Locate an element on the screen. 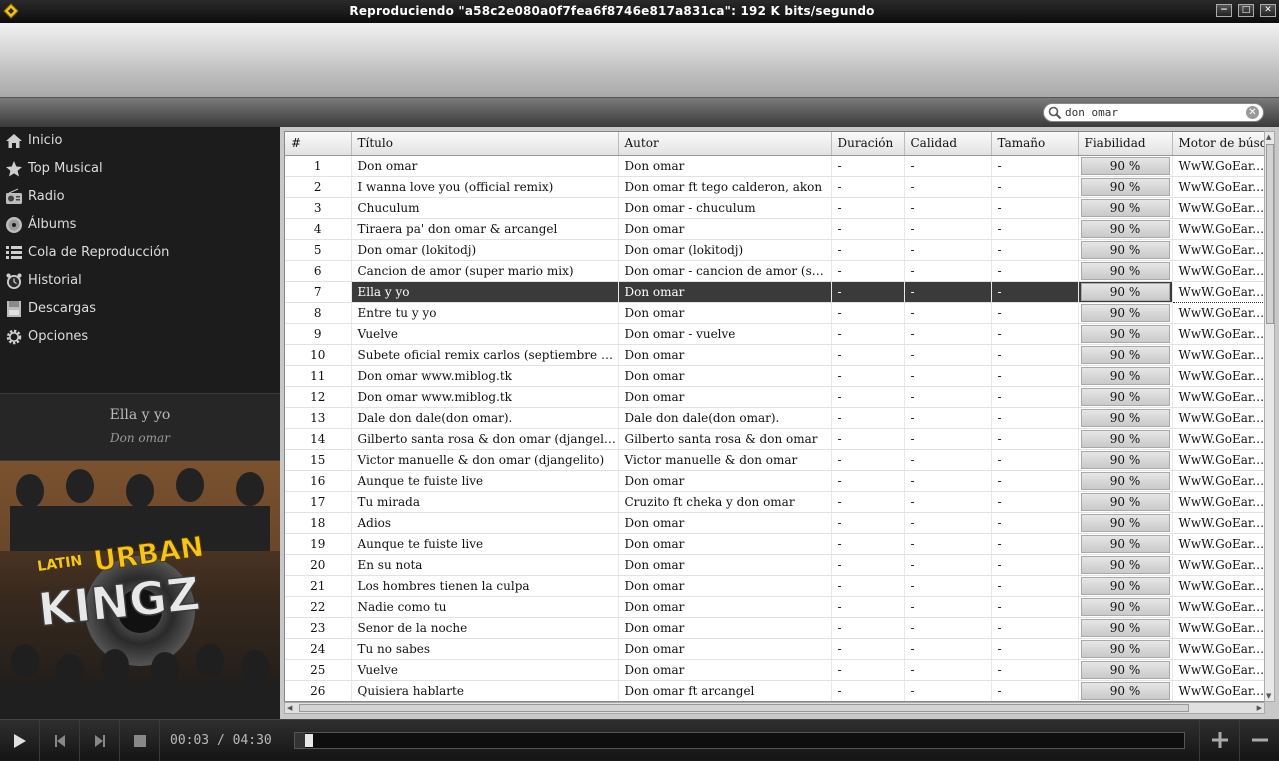 This screenshot has height=761, width=1279. search-box: ✕ is located at coordinates (1153, 112).